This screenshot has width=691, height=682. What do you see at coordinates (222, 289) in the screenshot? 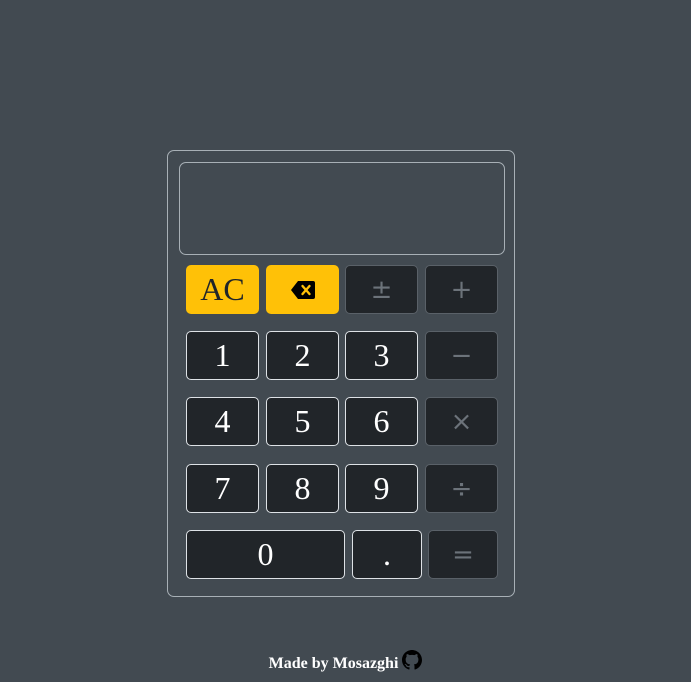
I see `clear-button: AC` at bounding box center [222, 289].